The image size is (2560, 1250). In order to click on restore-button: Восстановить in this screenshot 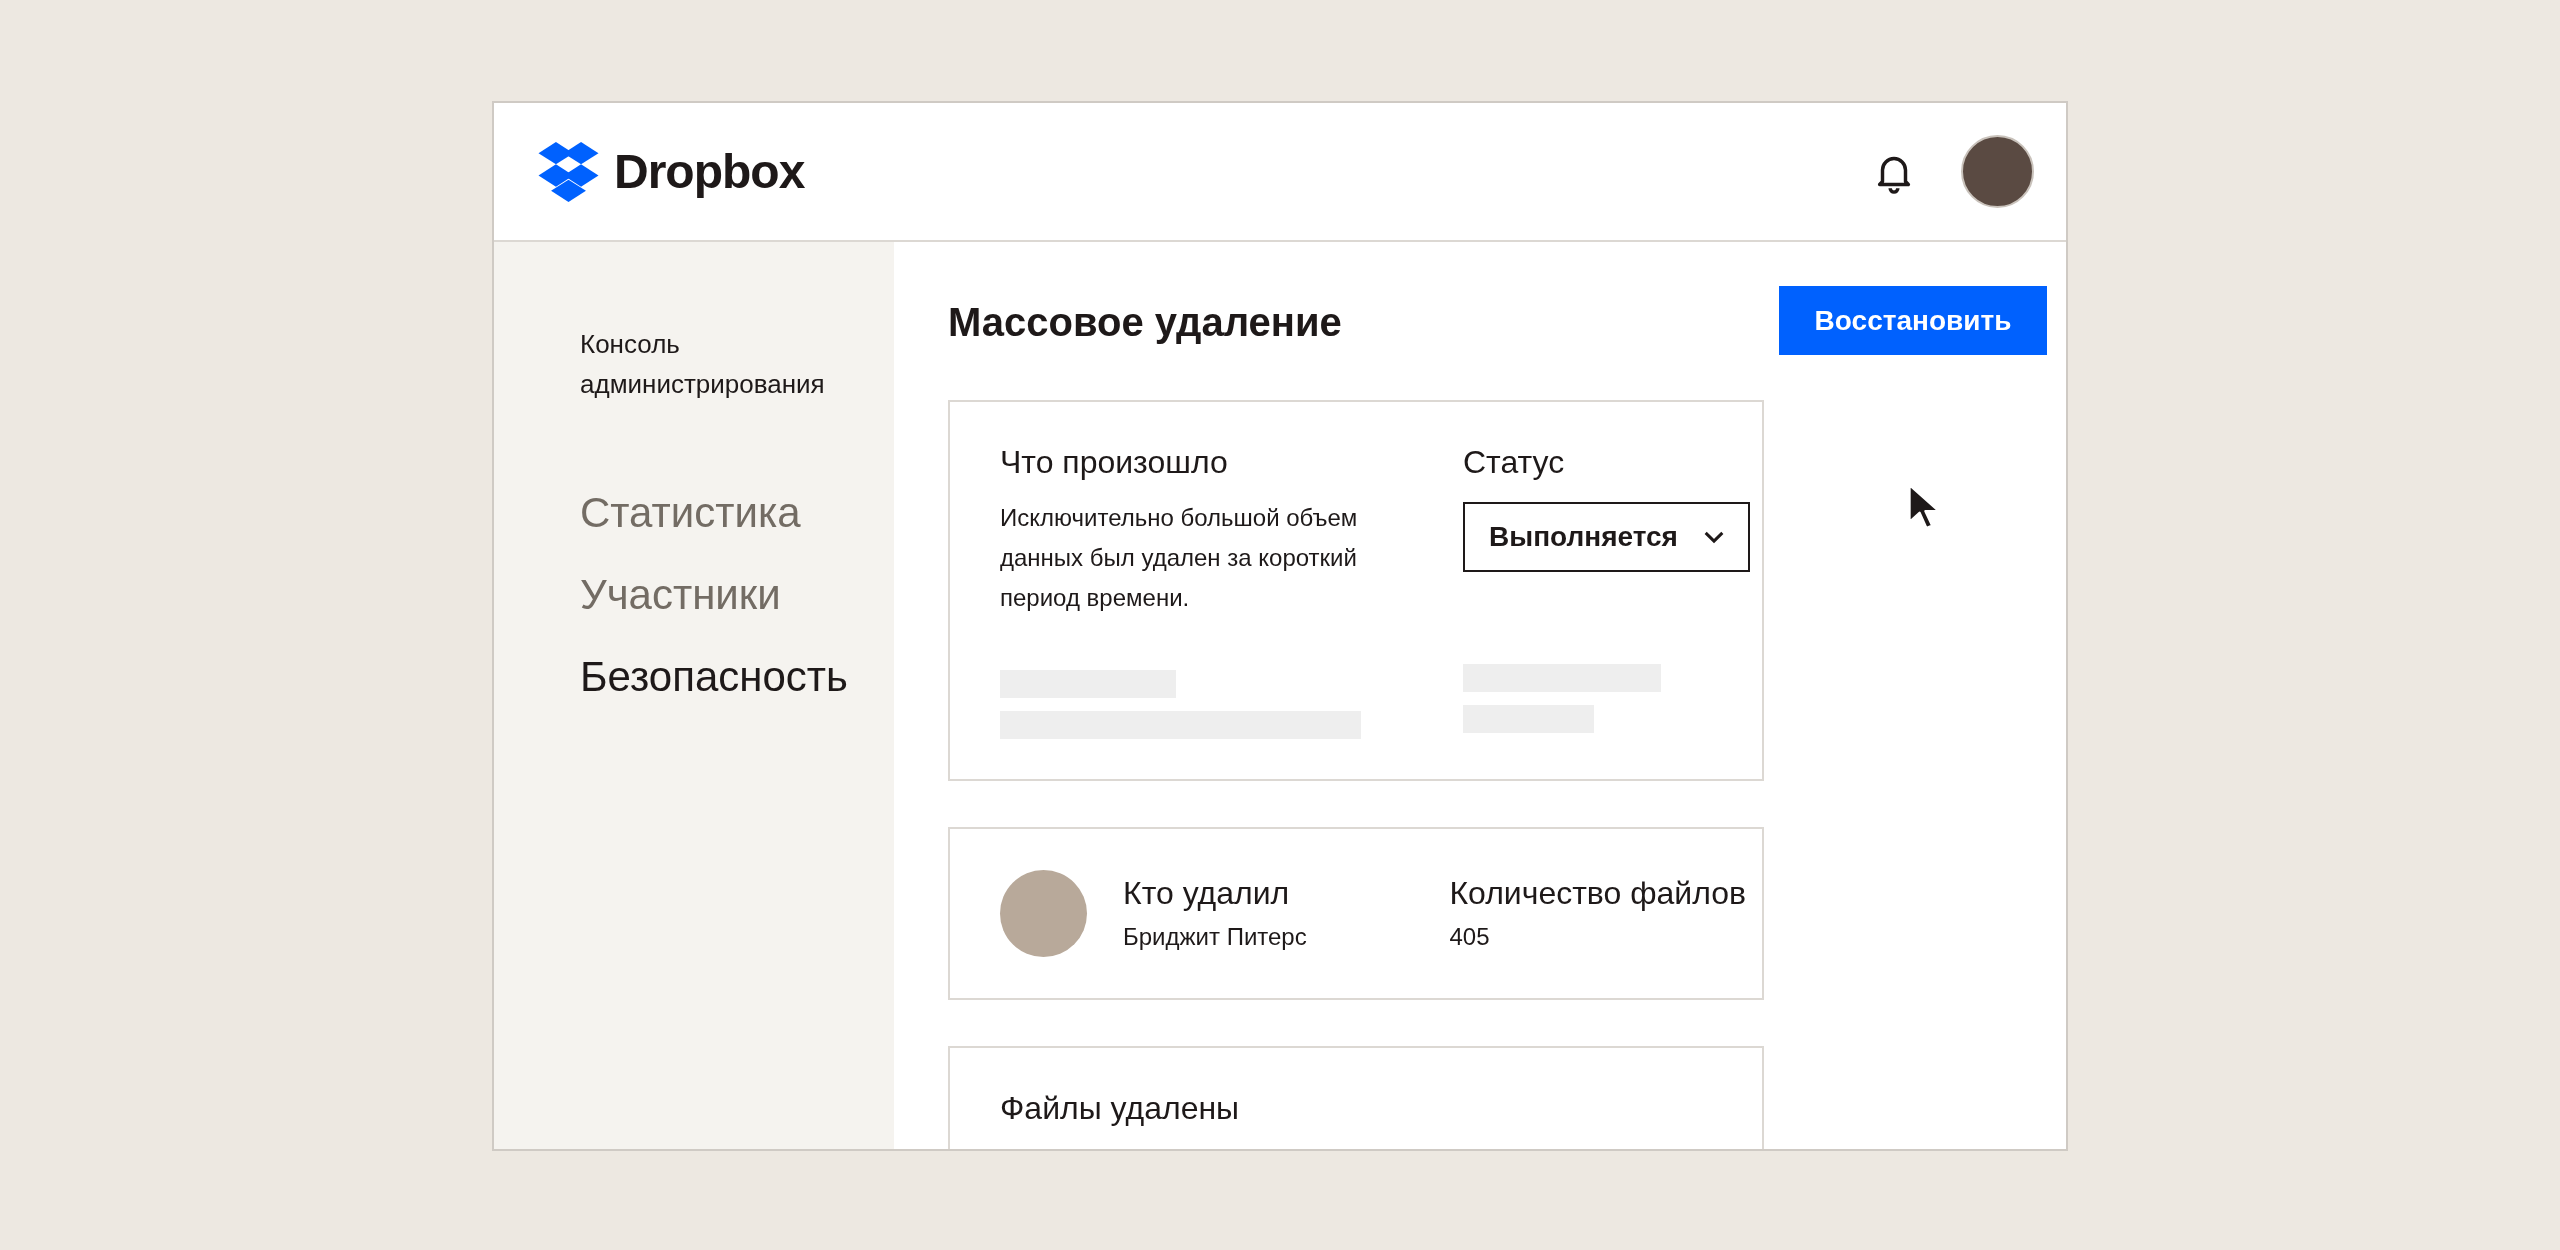, I will do `click(1913, 320)`.